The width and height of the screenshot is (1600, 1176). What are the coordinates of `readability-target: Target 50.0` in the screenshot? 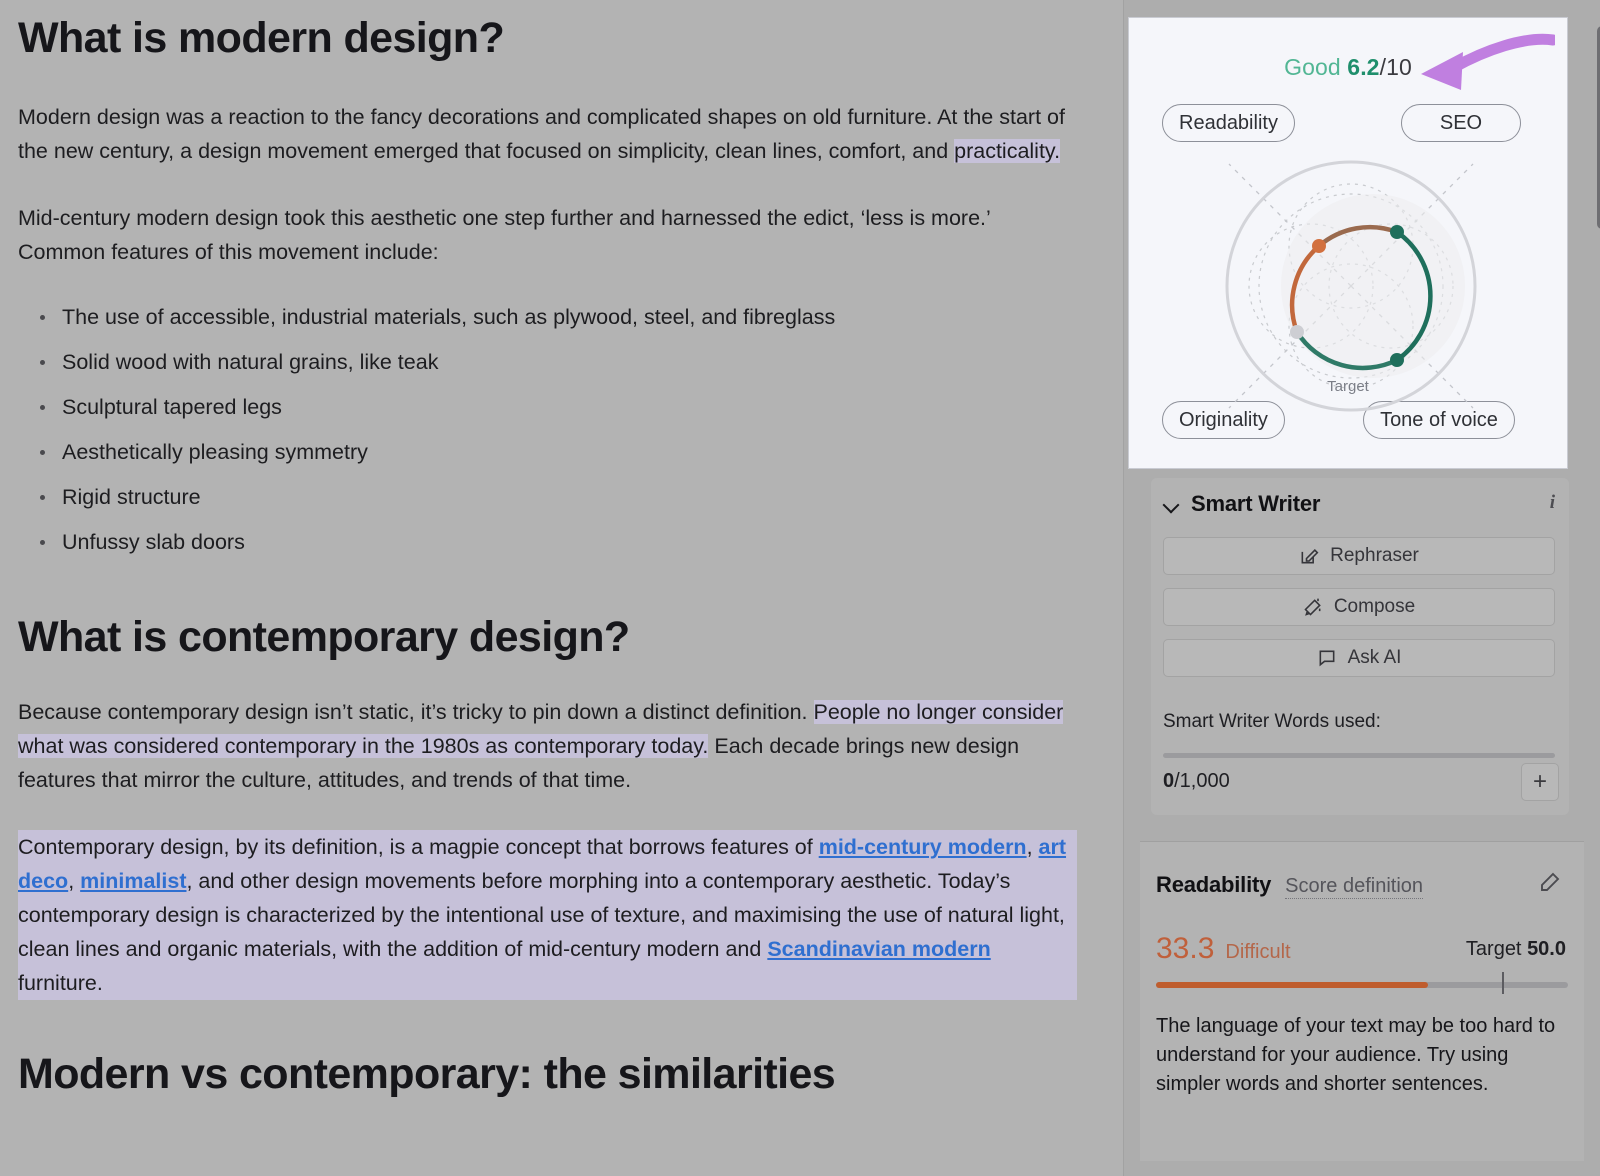 It's located at (1516, 949).